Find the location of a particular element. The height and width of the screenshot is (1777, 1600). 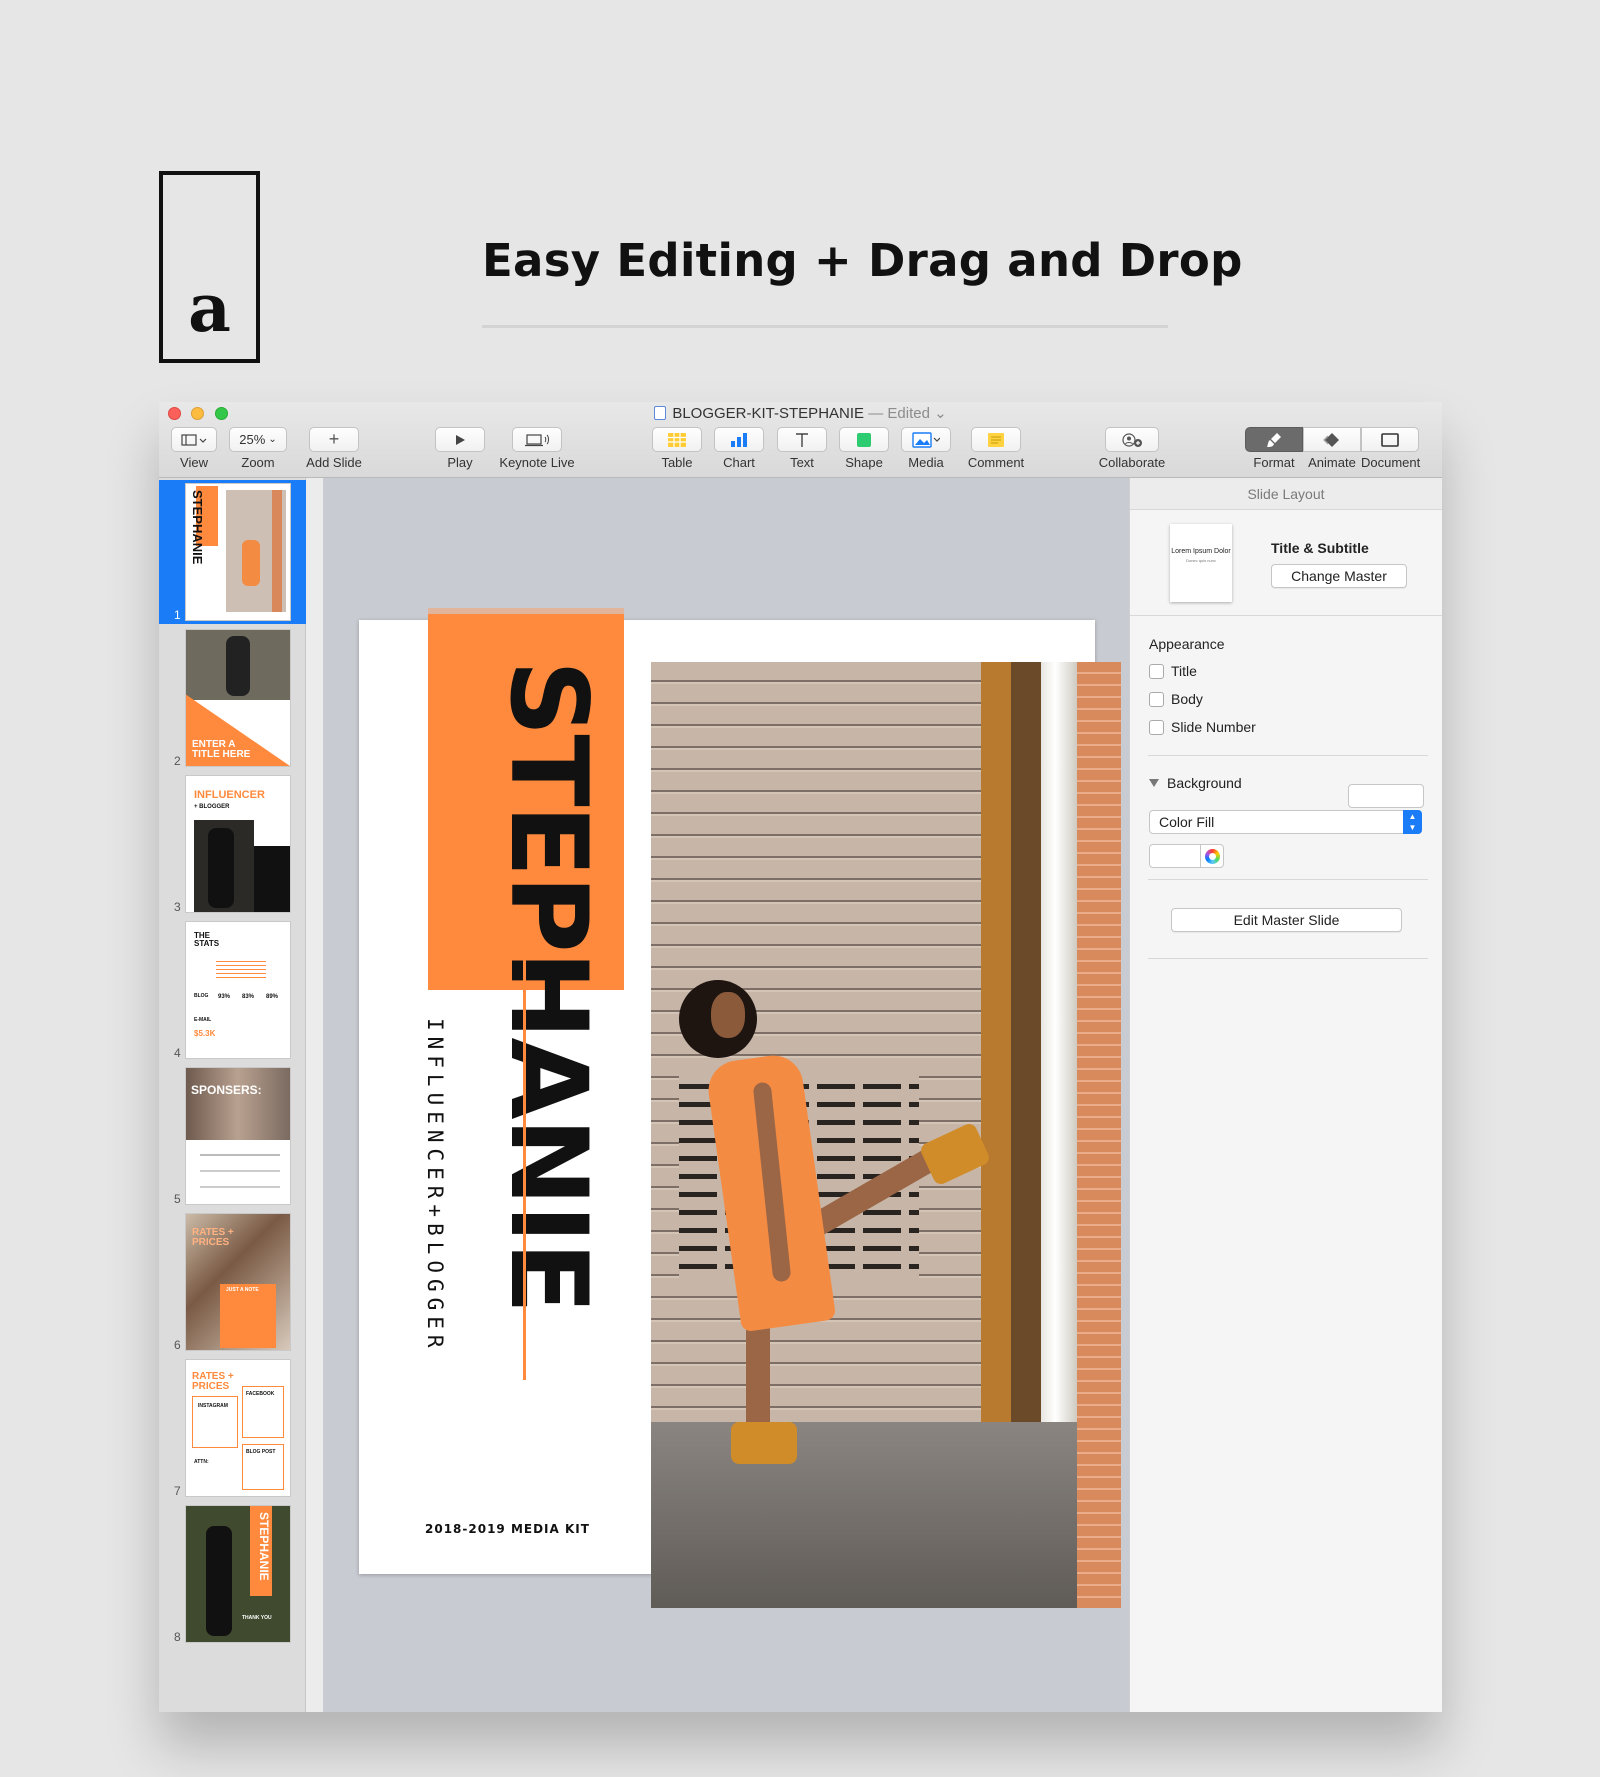

slide-number-checkbox-label: Slide Number is located at coordinates (1213, 727).